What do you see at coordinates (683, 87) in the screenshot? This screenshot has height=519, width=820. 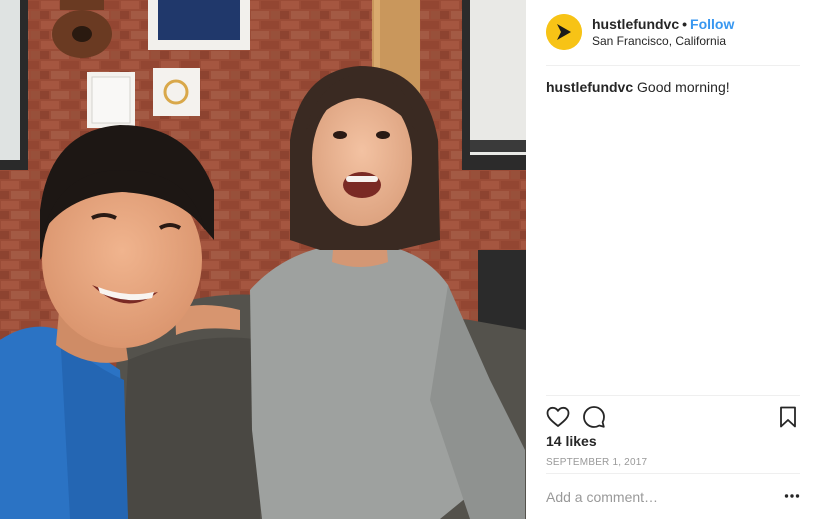 I see `caption-text: Good morning!` at bounding box center [683, 87].